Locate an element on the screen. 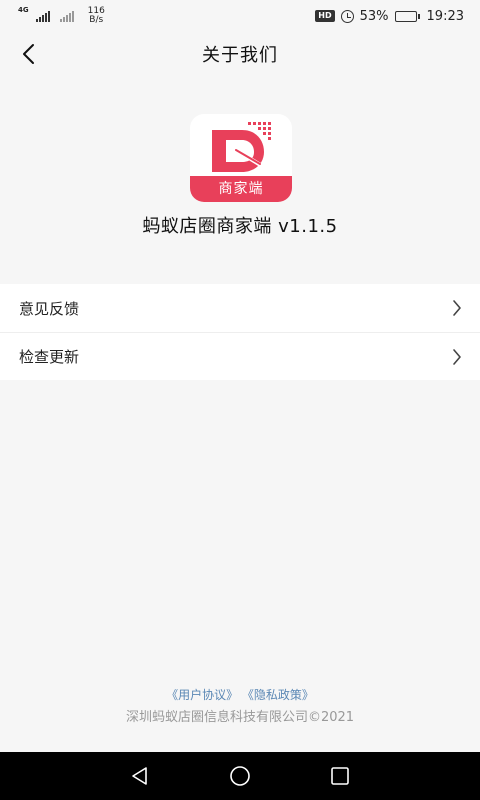  network-type: 4G is located at coordinates (23, 10).